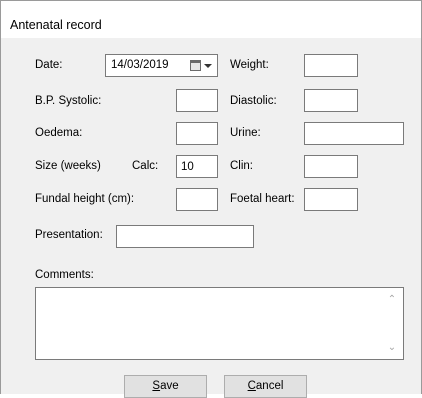 The width and height of the screenshot is (422, 398). Describe the element at coordinates (197, 100) in the screenshot. I see `systolic-input` at that location.